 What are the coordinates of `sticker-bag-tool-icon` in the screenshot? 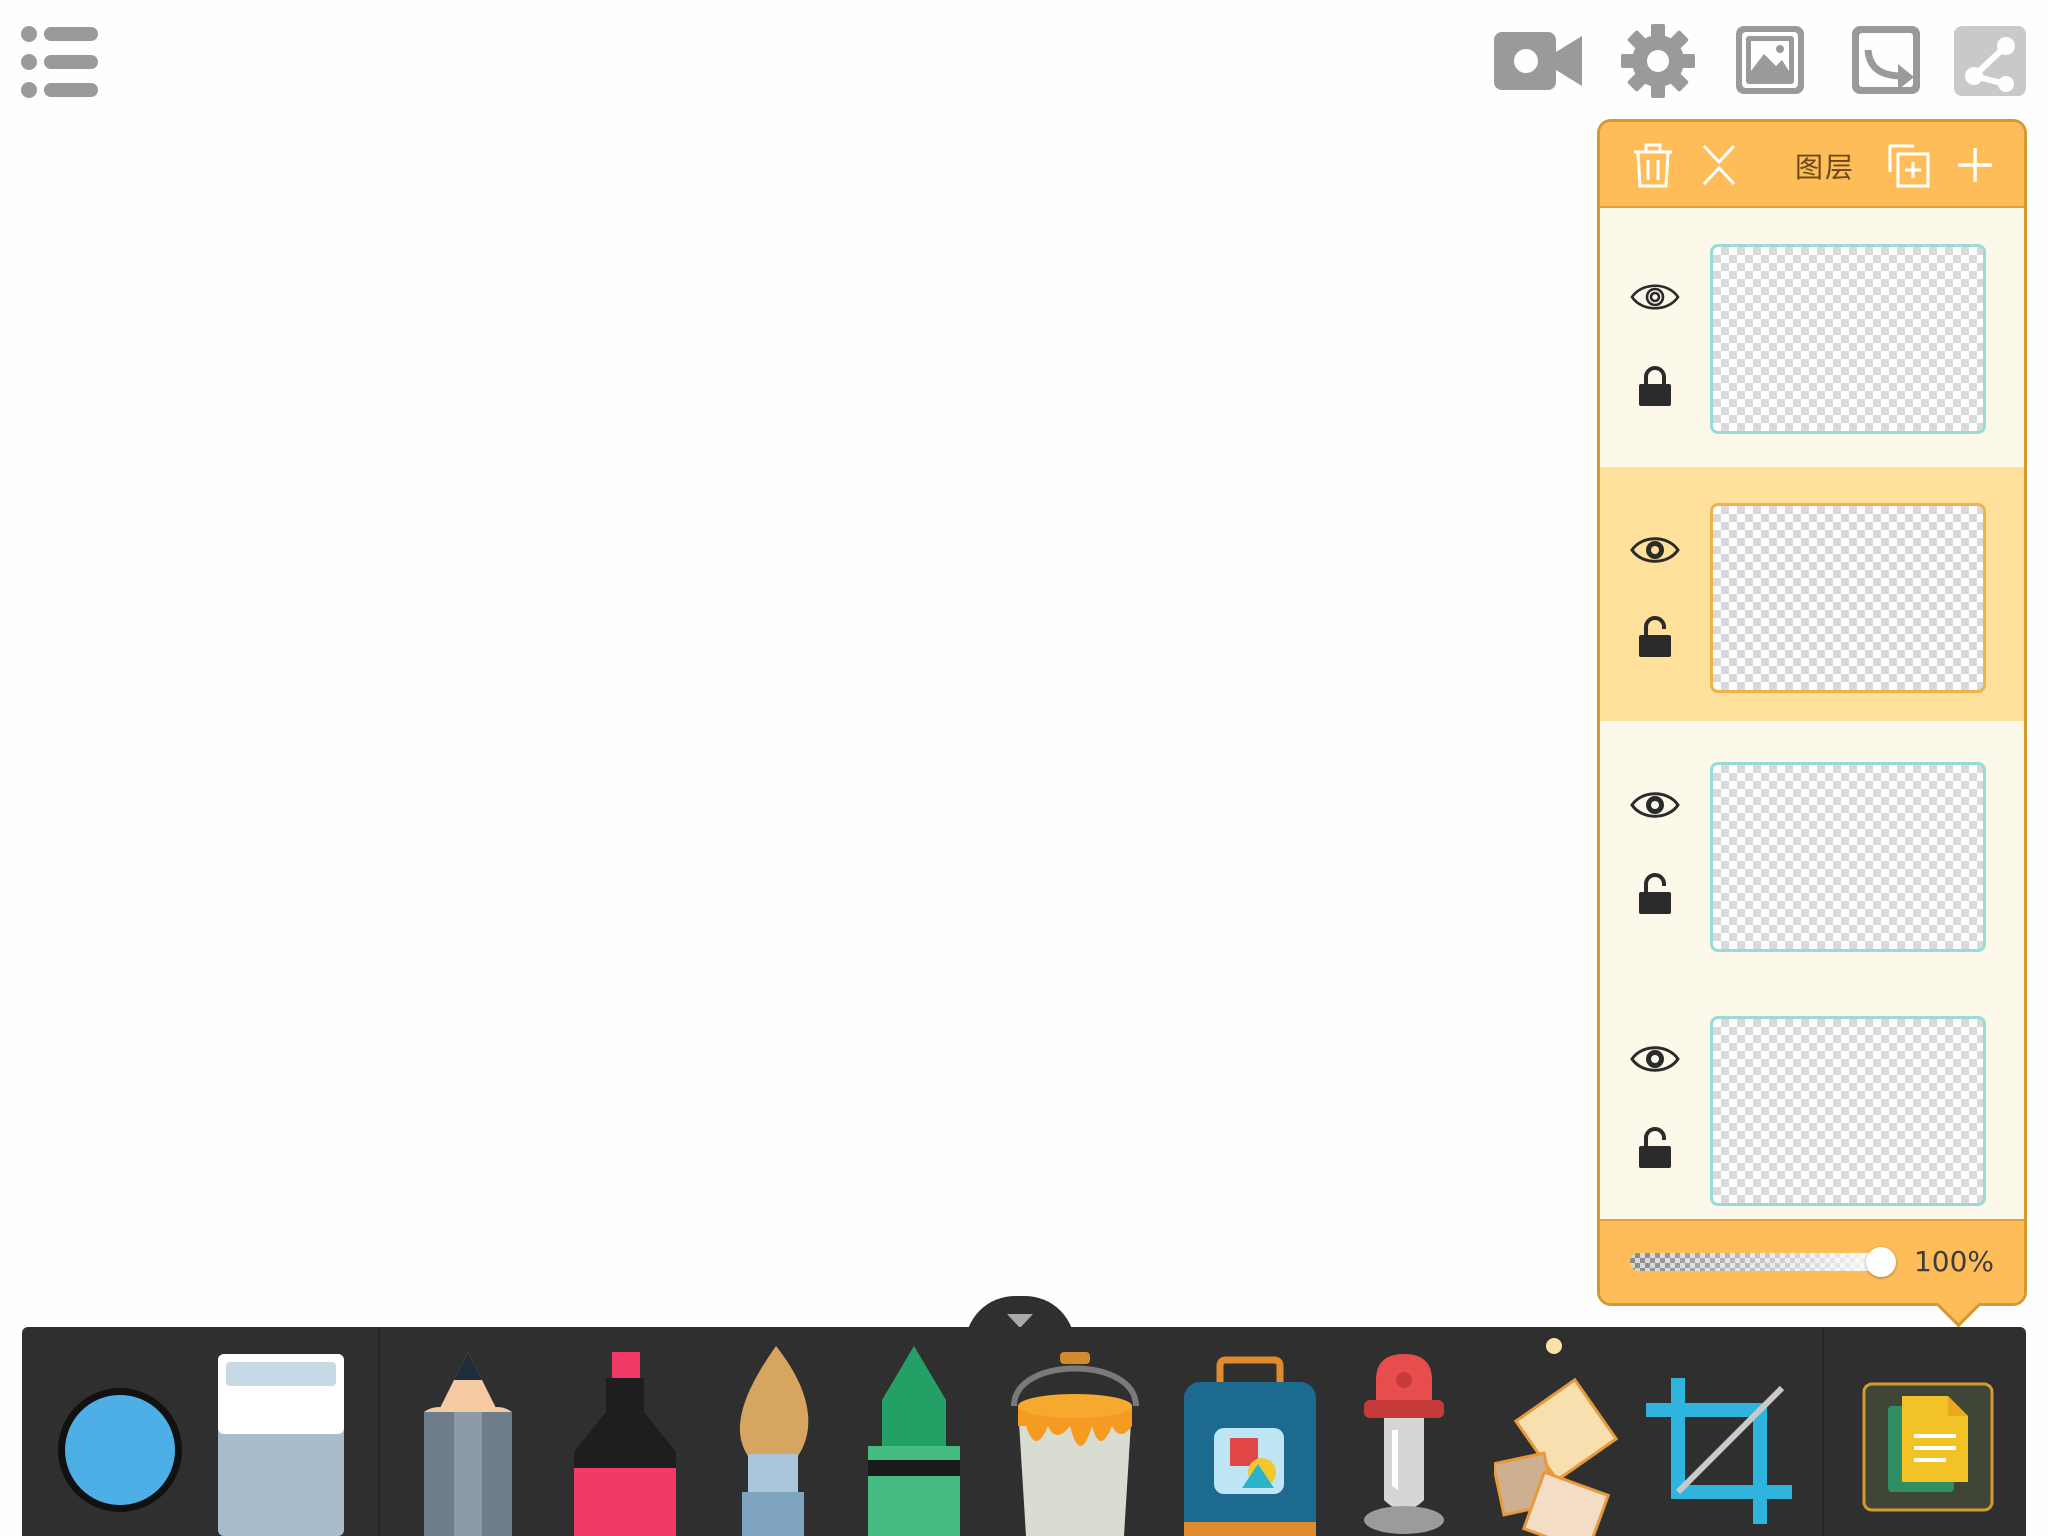 It's located at (1250, 1446).